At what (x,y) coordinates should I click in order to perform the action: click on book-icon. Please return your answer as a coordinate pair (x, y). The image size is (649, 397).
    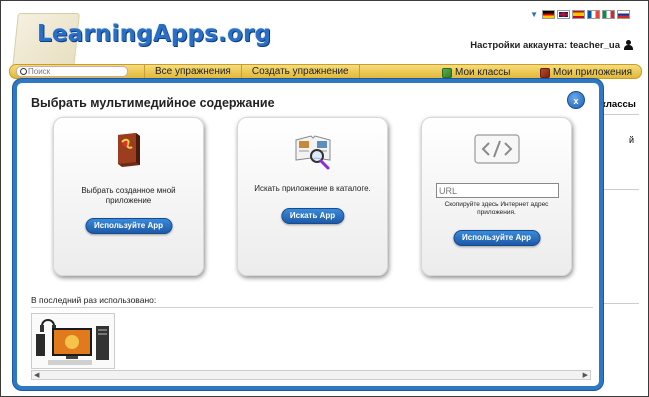
    Looking at the image, I should click on (129, 150).